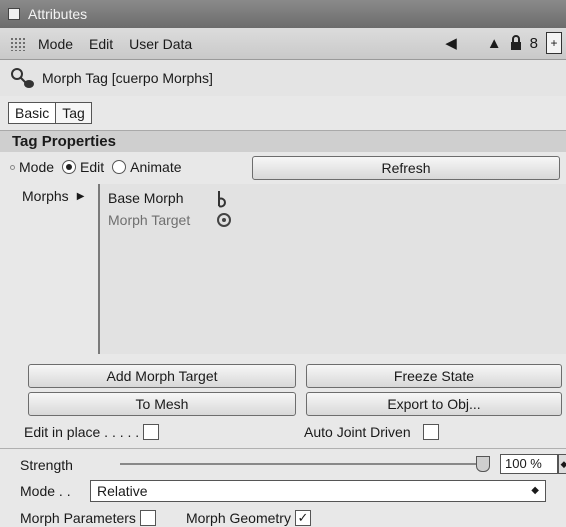  What do you see at coordinates (73, 113) in the screenshot?
I see `tab-tag: Tag` at bounding box center [73, 113].